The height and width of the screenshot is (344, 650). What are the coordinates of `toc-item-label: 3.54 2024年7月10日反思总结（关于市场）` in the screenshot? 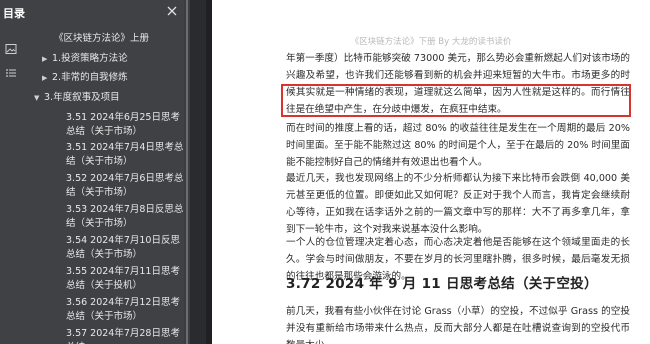 It's located at (123, 247).